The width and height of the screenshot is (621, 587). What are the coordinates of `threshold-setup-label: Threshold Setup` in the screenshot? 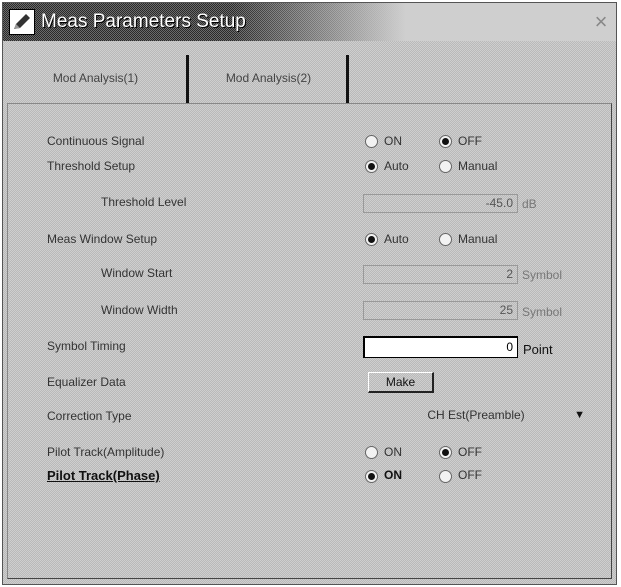 It's located at (91, 166).